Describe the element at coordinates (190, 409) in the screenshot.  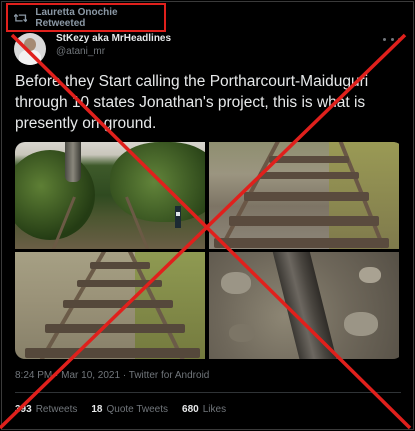
I see `stat-value: 680` at that location.